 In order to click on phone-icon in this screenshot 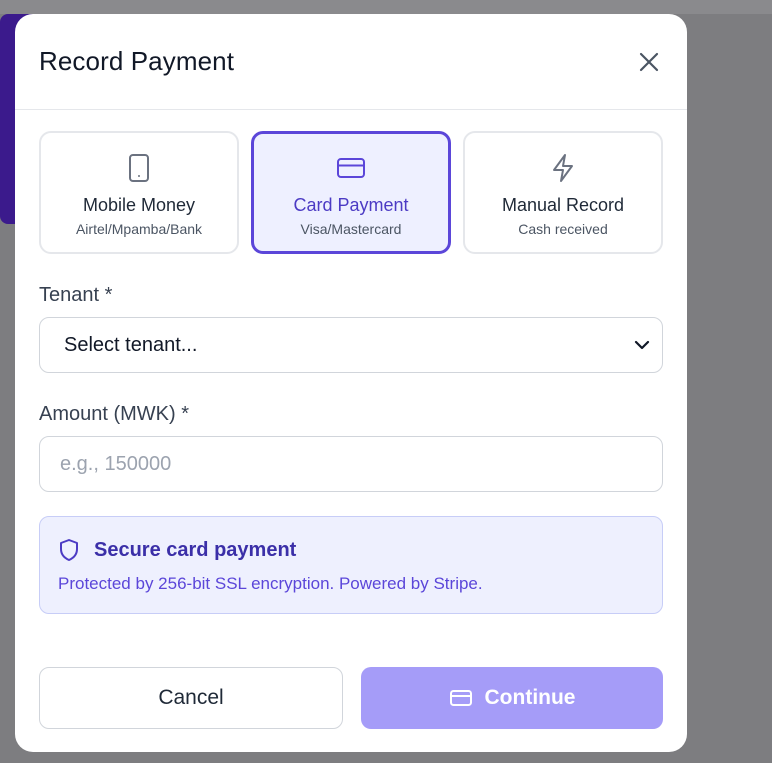, I will do `click(139, 168)`.